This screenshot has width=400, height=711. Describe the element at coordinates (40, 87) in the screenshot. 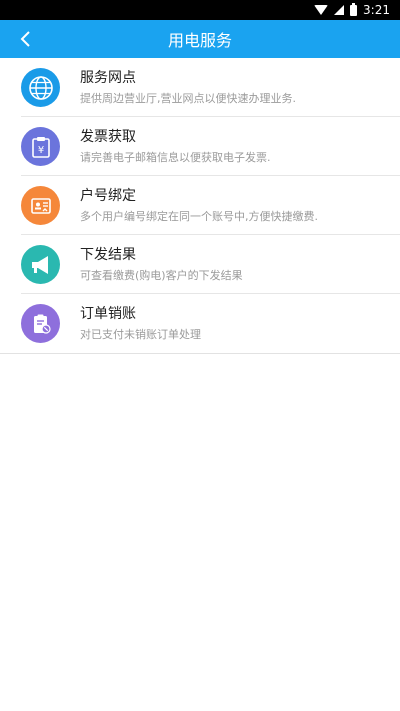

I see `globe-icon` at that location.